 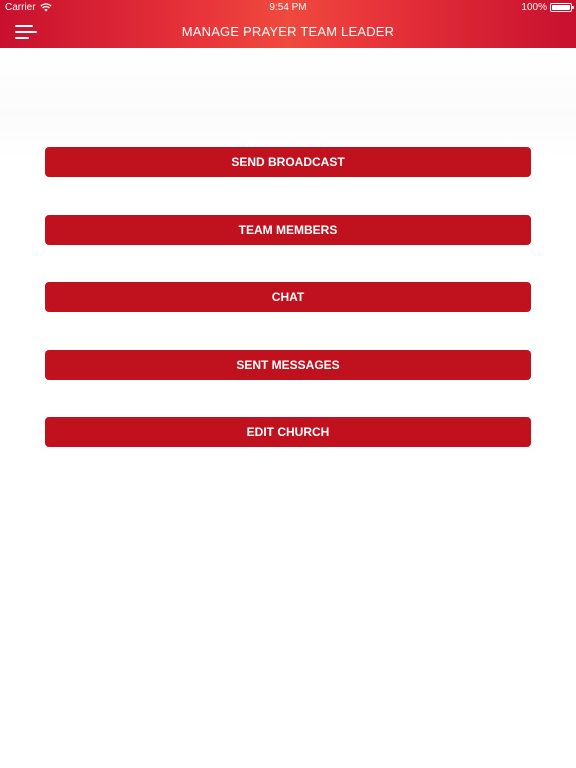 What do you see at coordinates (288, 364) in the screenshot?
I see `sent-messages-button: SENT MESSAGES` at bounding box center [288, 364].